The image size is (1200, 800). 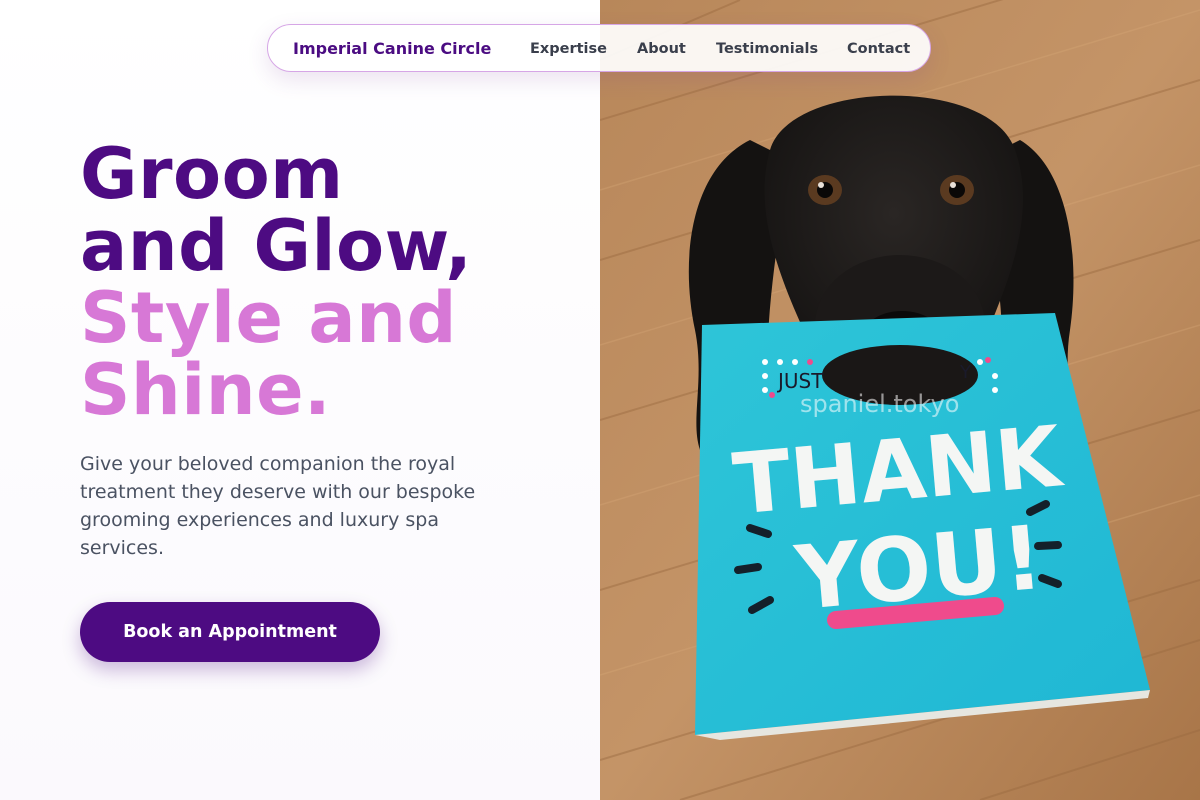 I want to click on nav-link-contact: Contact, so click(x=878, y=49).